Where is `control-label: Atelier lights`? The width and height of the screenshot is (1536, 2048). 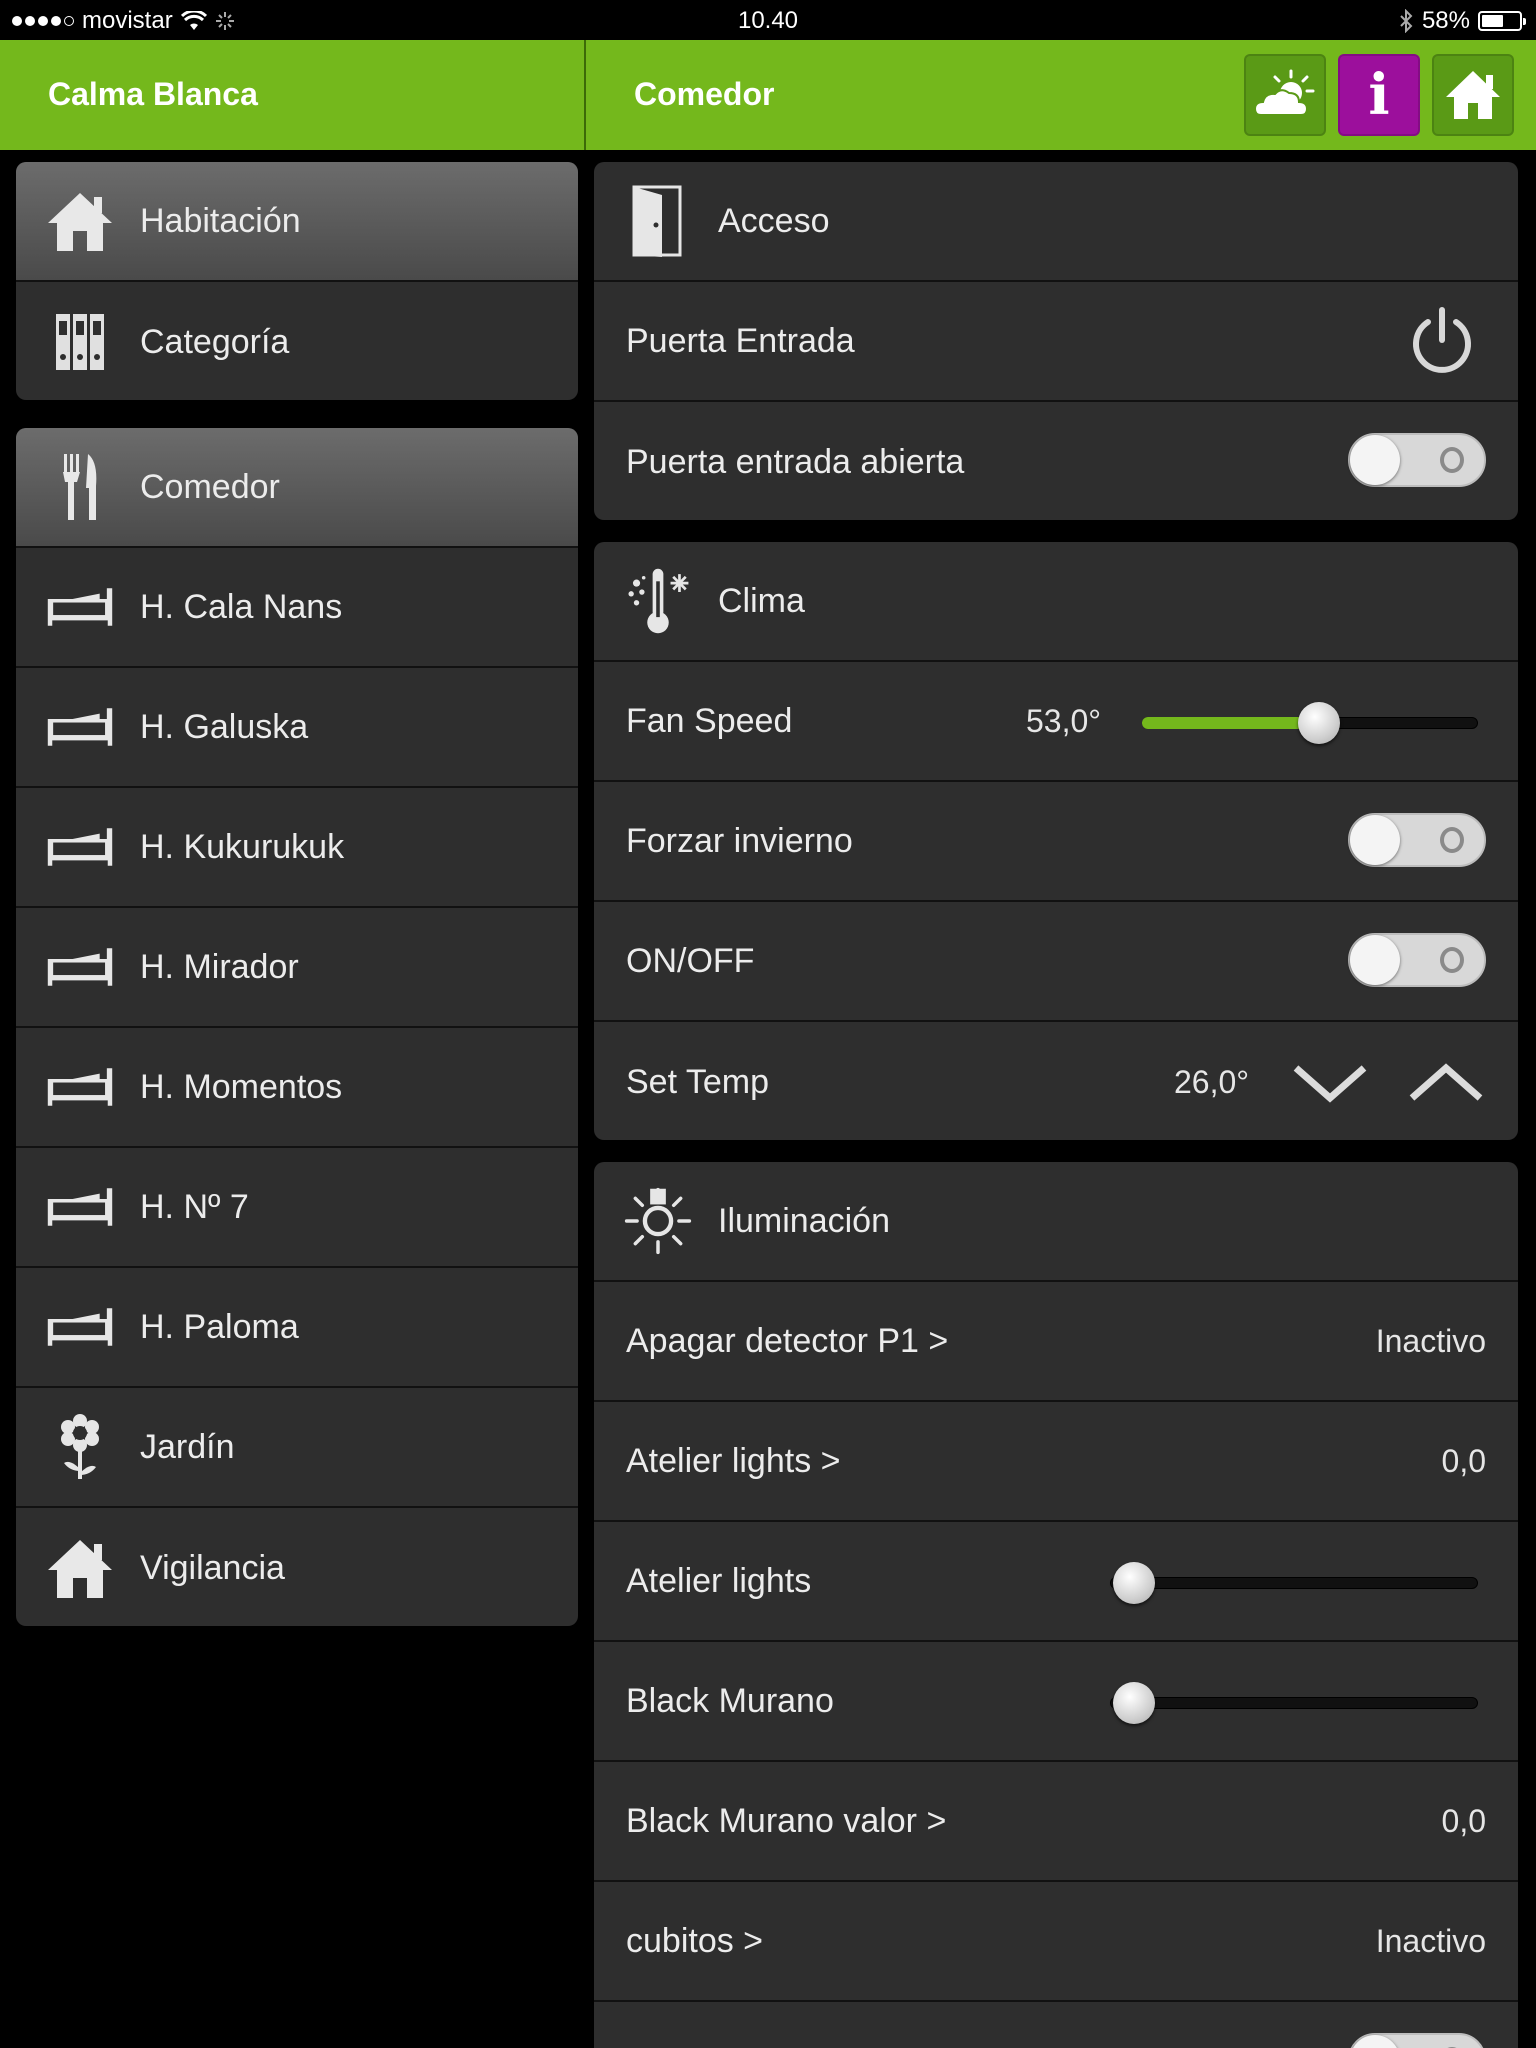 control-label: Atelier lights is located at coordinates (719, 1580).